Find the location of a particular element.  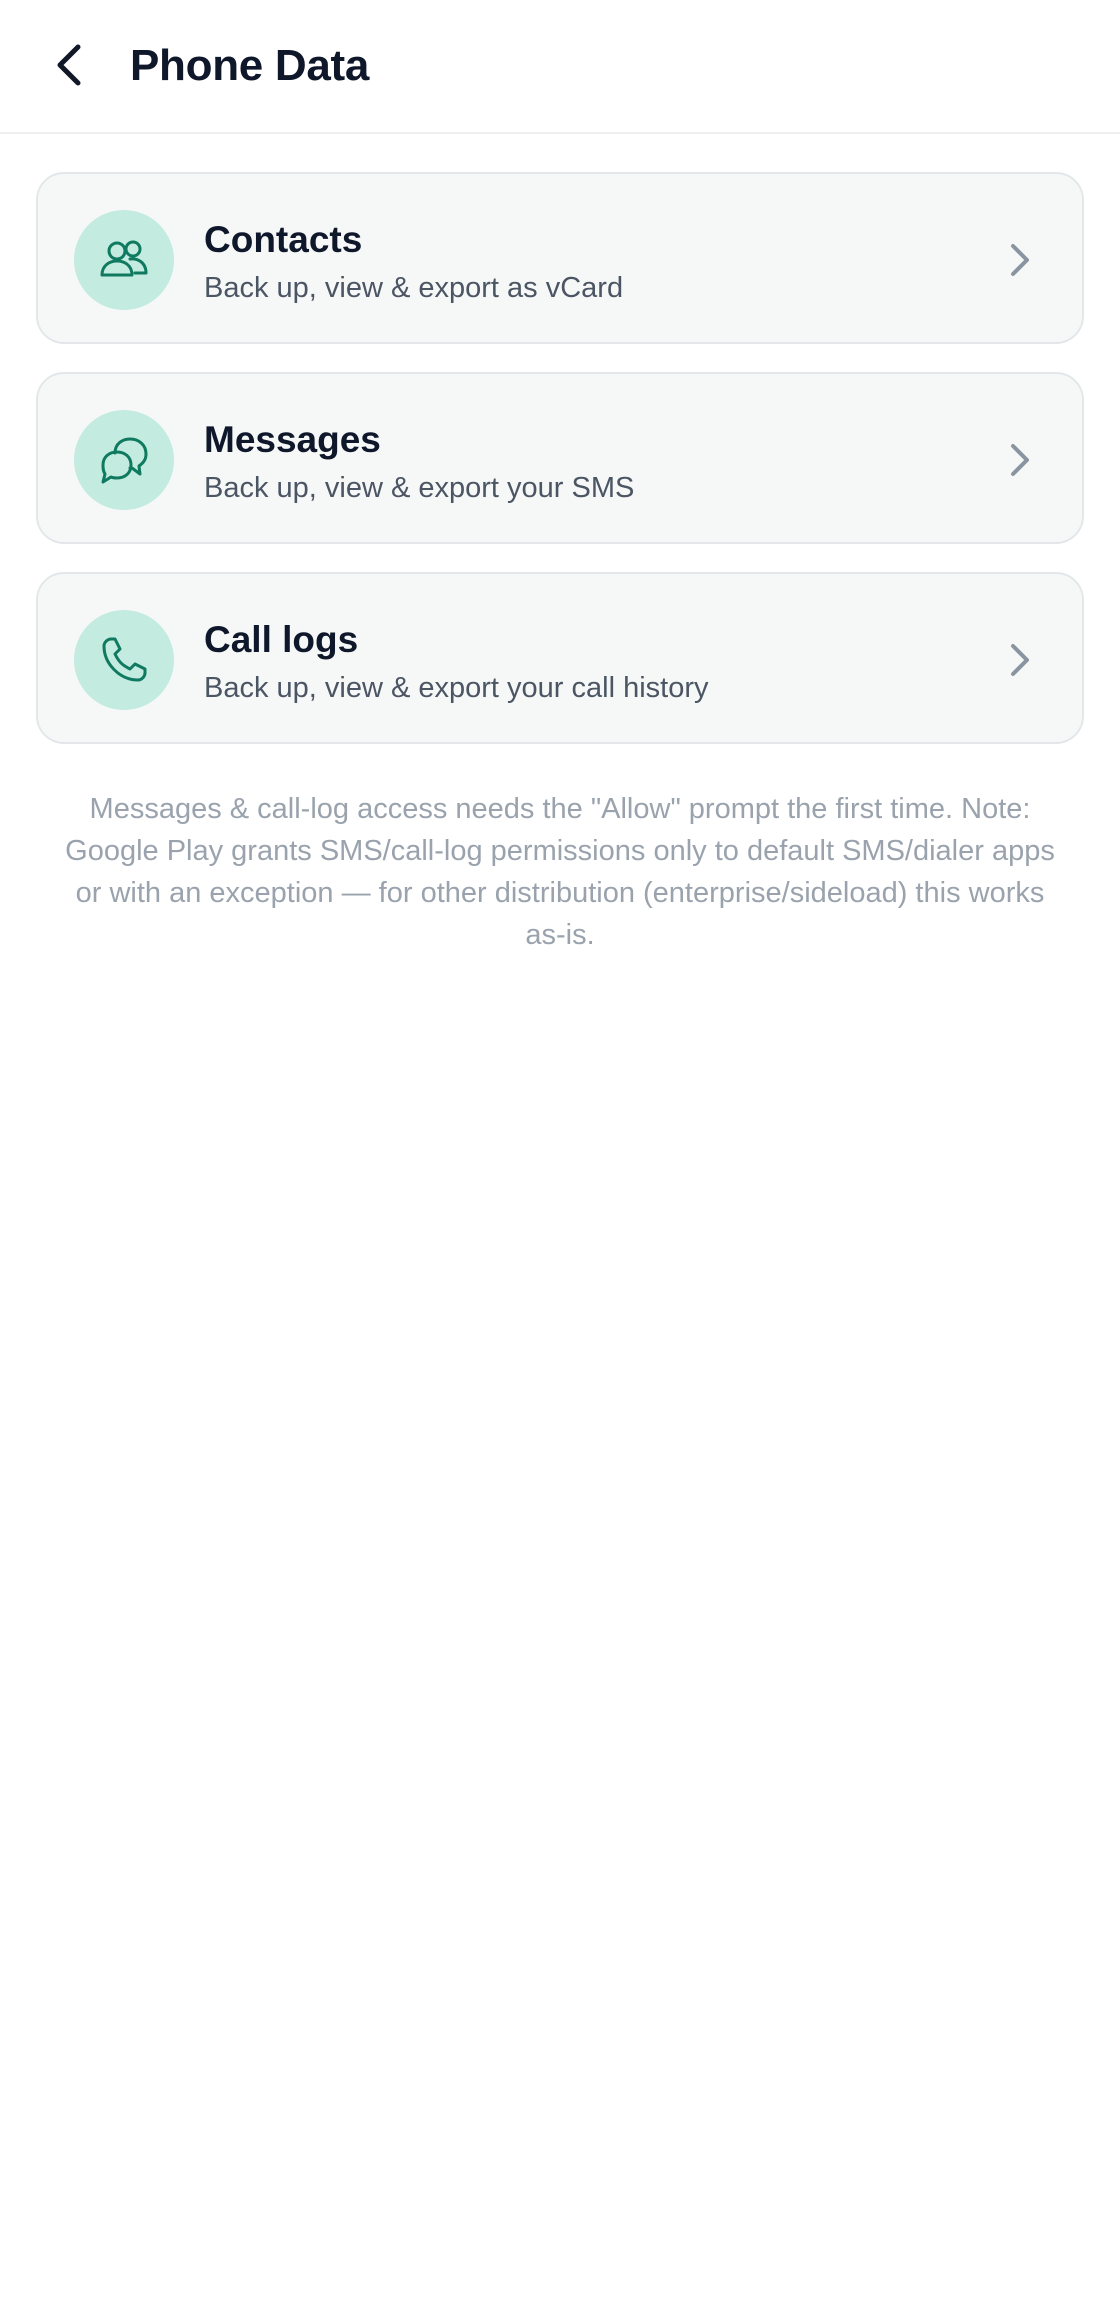

messages-title: Messages is located at coordinates (292, 439).